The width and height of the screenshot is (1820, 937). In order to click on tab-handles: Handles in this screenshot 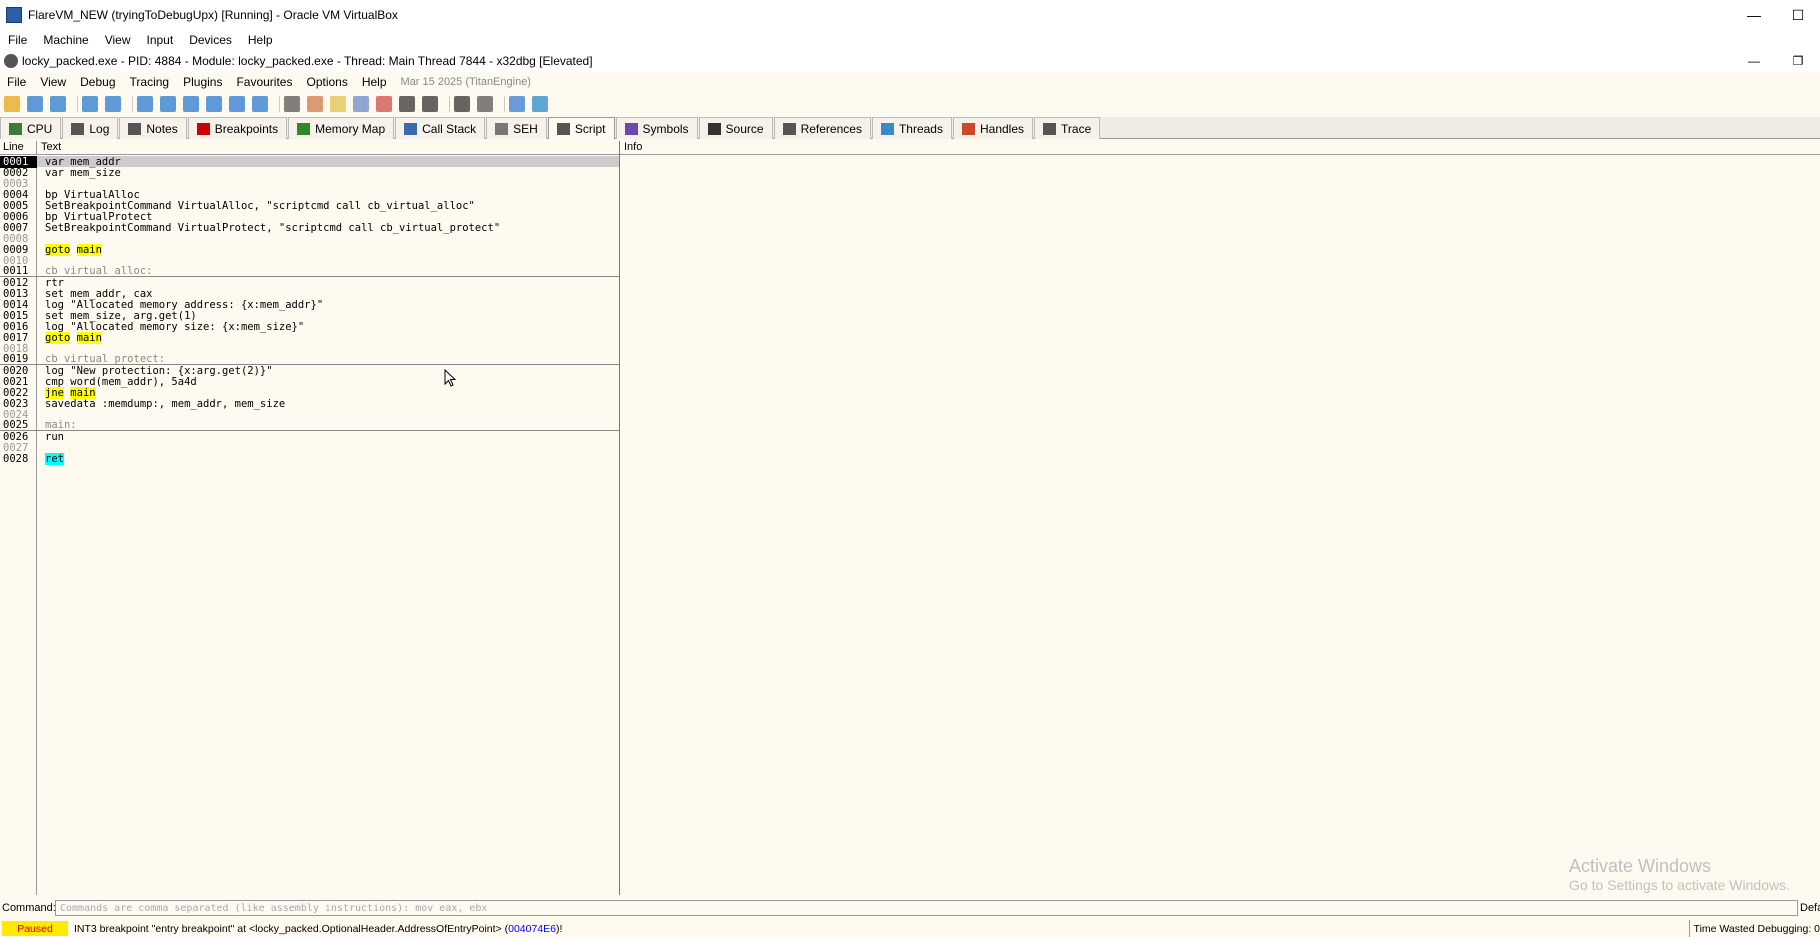, I will do `click(993, 128)`.